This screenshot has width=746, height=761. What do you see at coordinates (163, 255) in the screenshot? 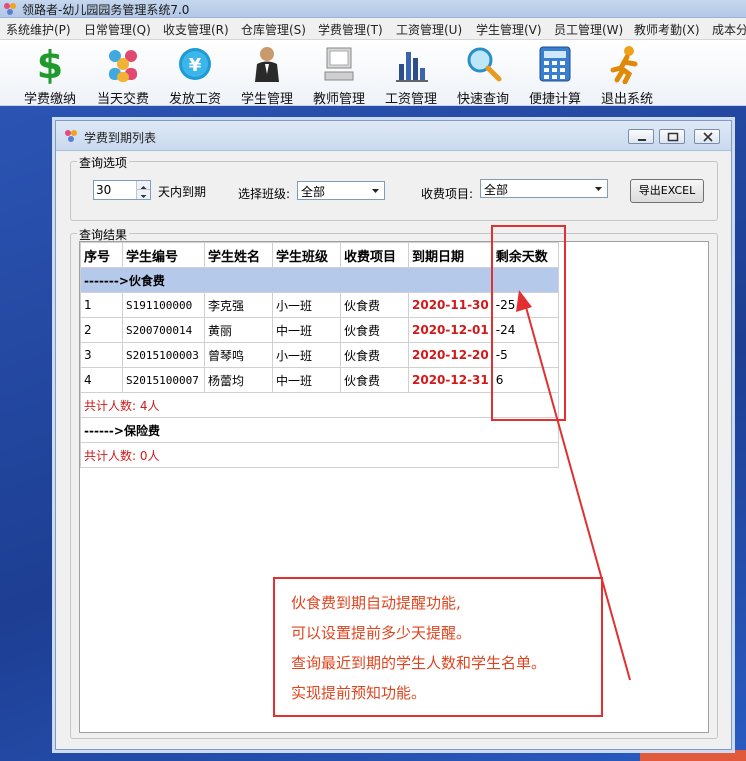
I see `column-header: 学生编号` at bounding box center [163, 255].